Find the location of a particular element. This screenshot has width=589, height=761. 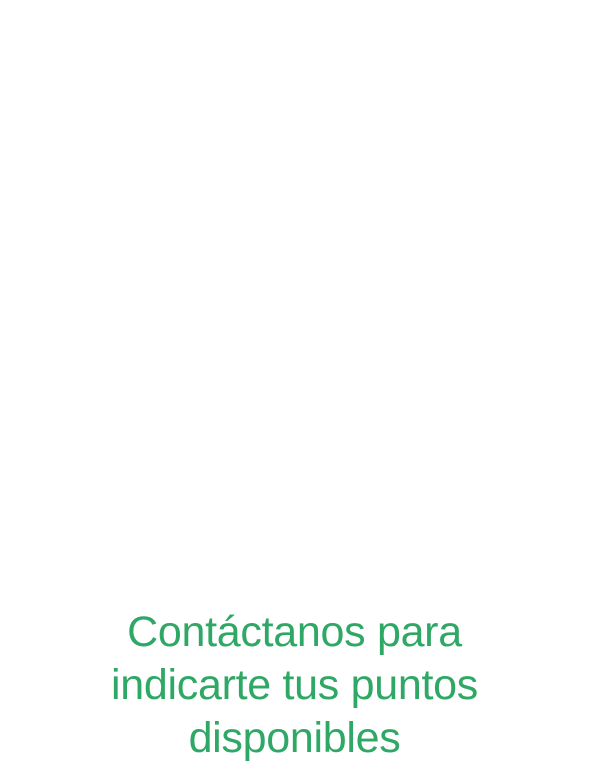

contact-message-line-2: indicarte tus puntos is located at coordinates (294, 685).